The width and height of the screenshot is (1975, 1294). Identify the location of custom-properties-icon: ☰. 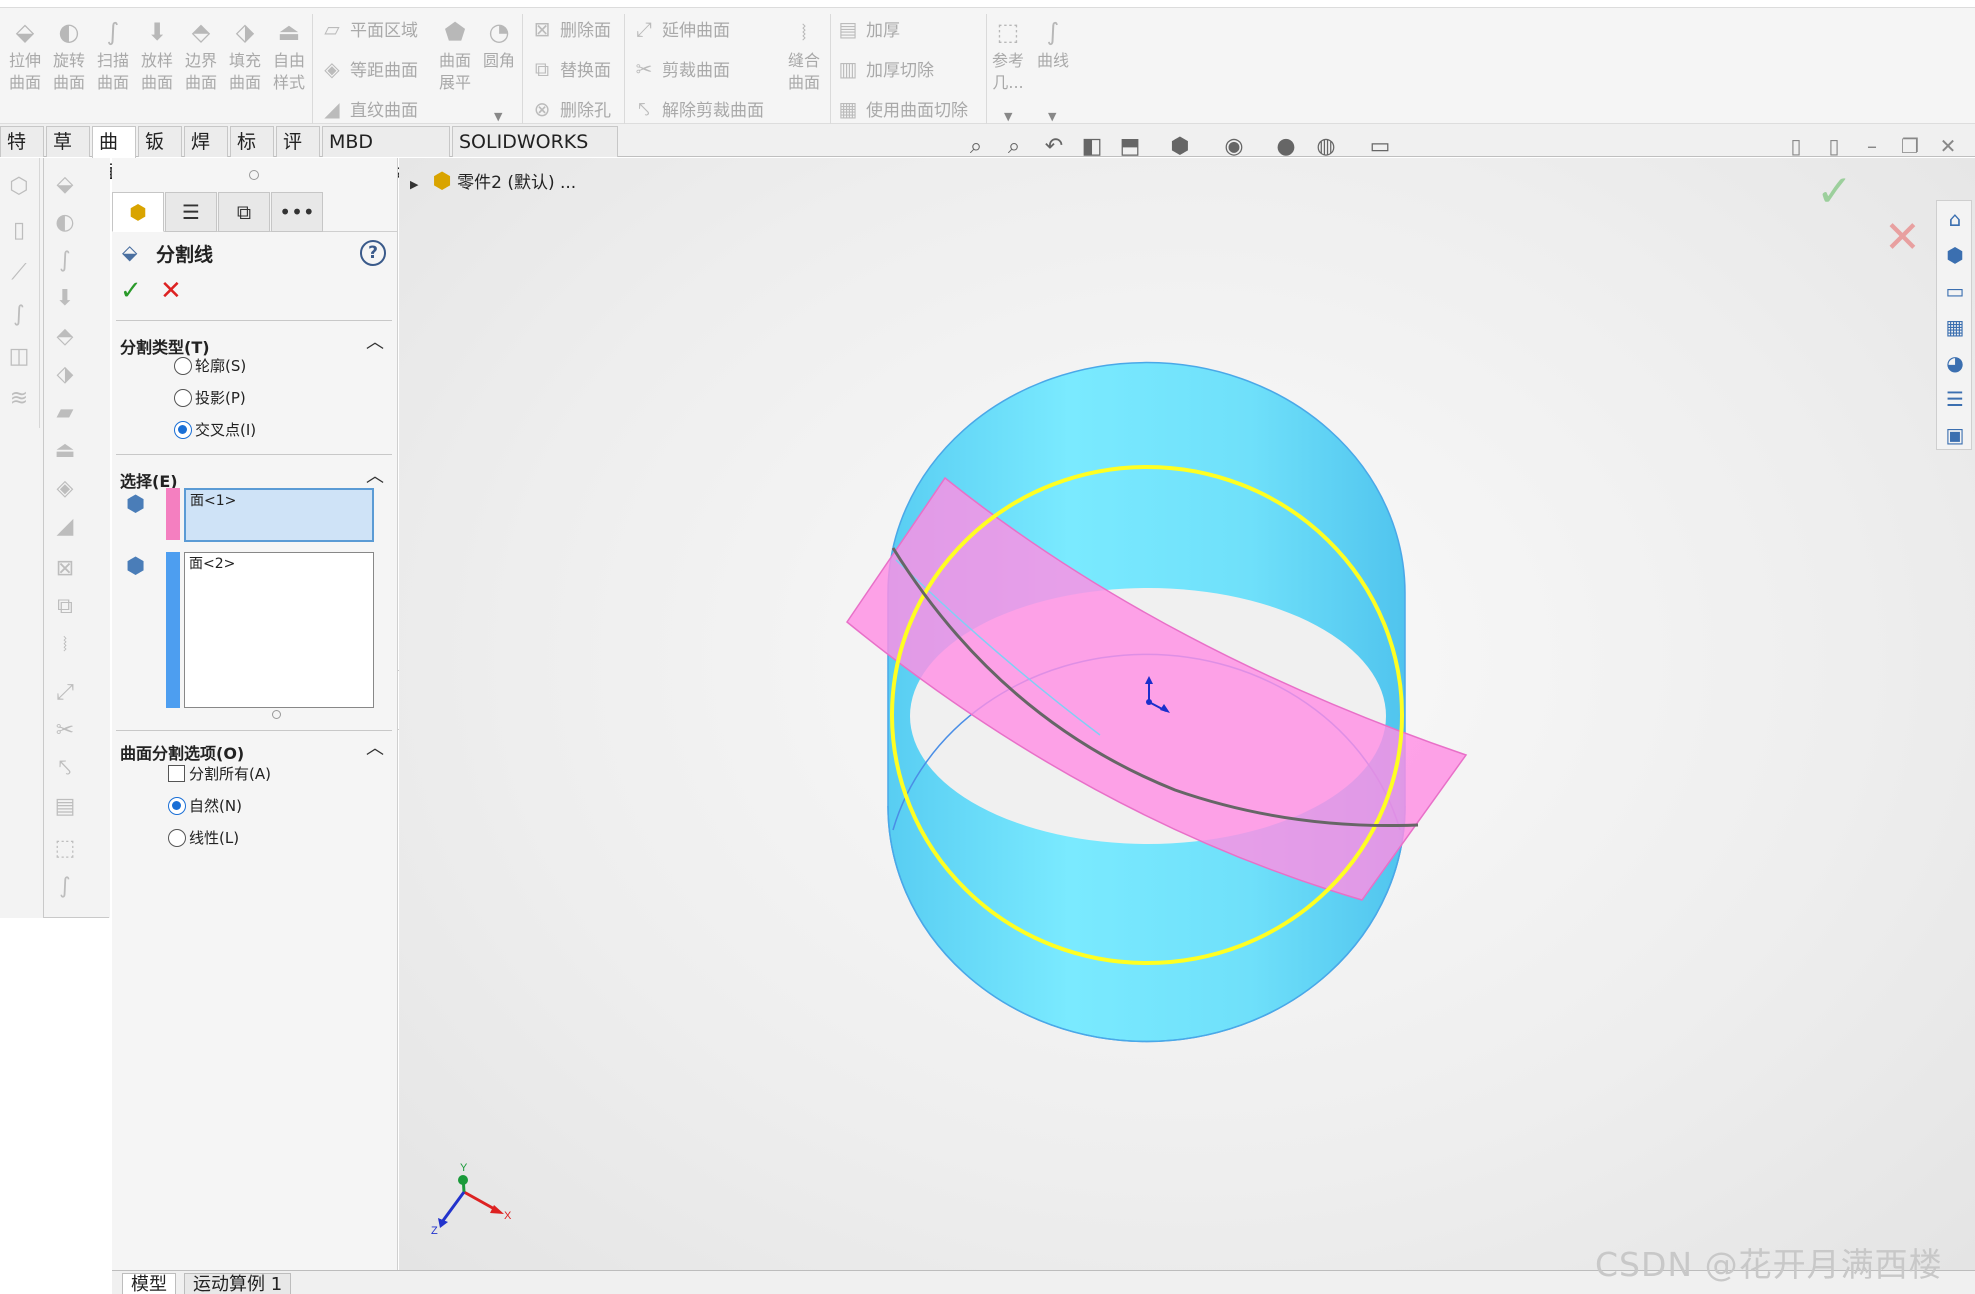
(1955, 399).